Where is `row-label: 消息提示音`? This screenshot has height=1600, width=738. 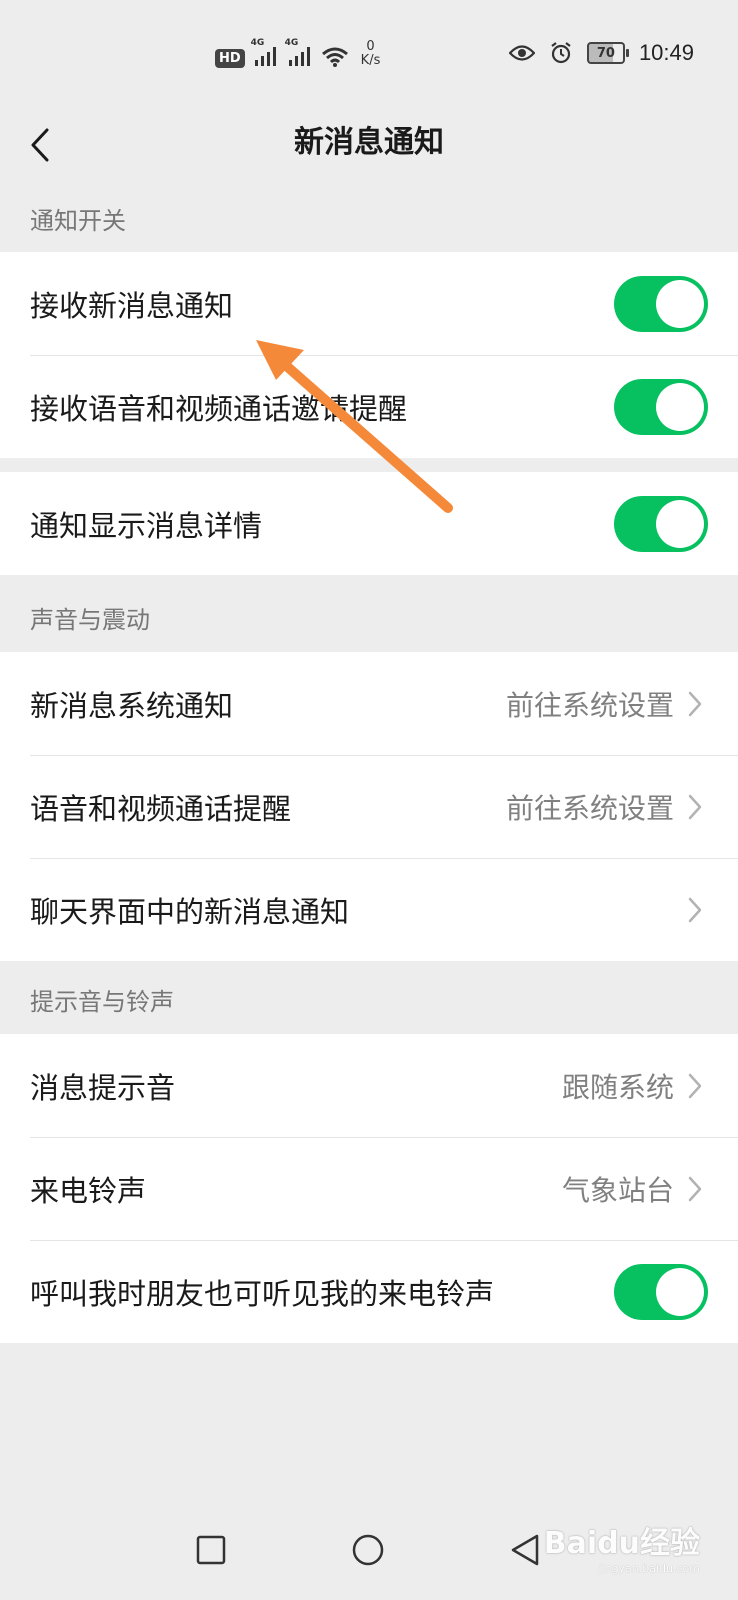 row-label: 消息提示音 is located at coordinates (103, 1087).